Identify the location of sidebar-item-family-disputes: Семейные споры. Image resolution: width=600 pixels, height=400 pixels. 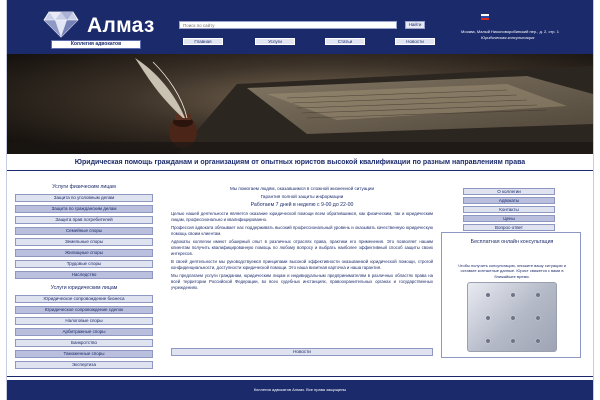
(84, 231).